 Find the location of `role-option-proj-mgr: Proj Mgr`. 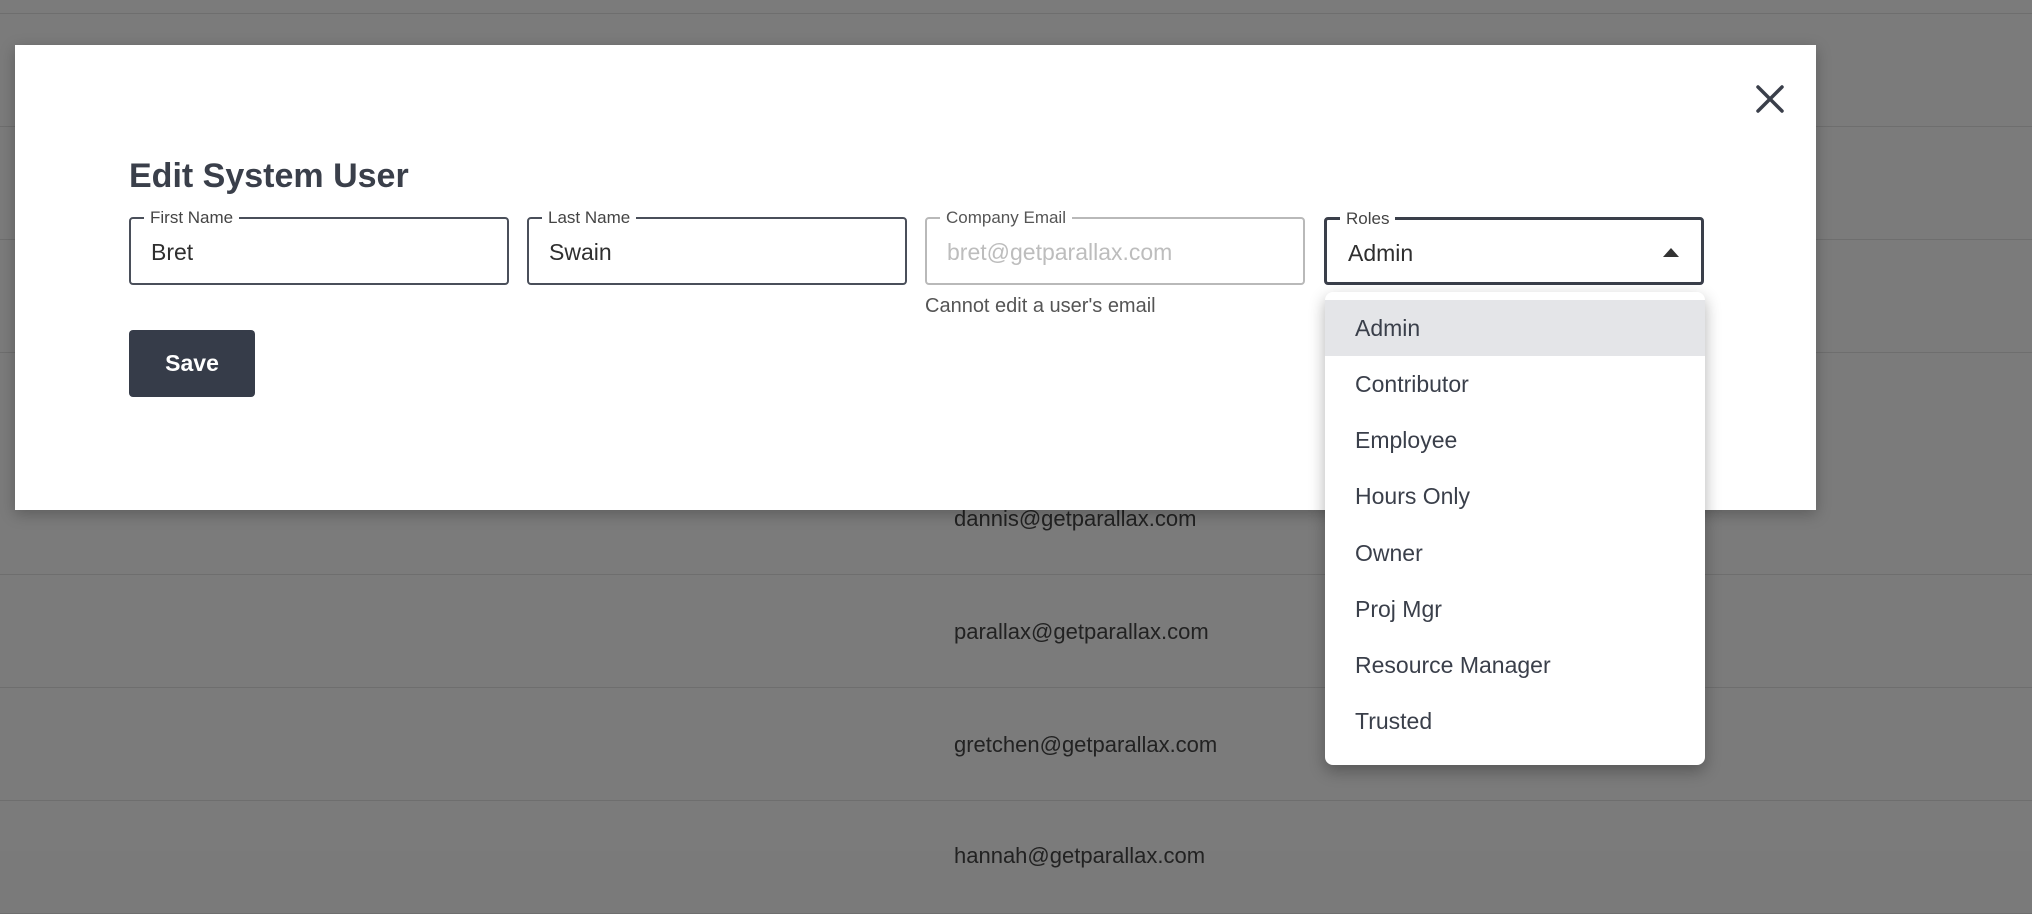

role-option-proj-mgr: Proj Mgr is located at coordinates (1515, 609).